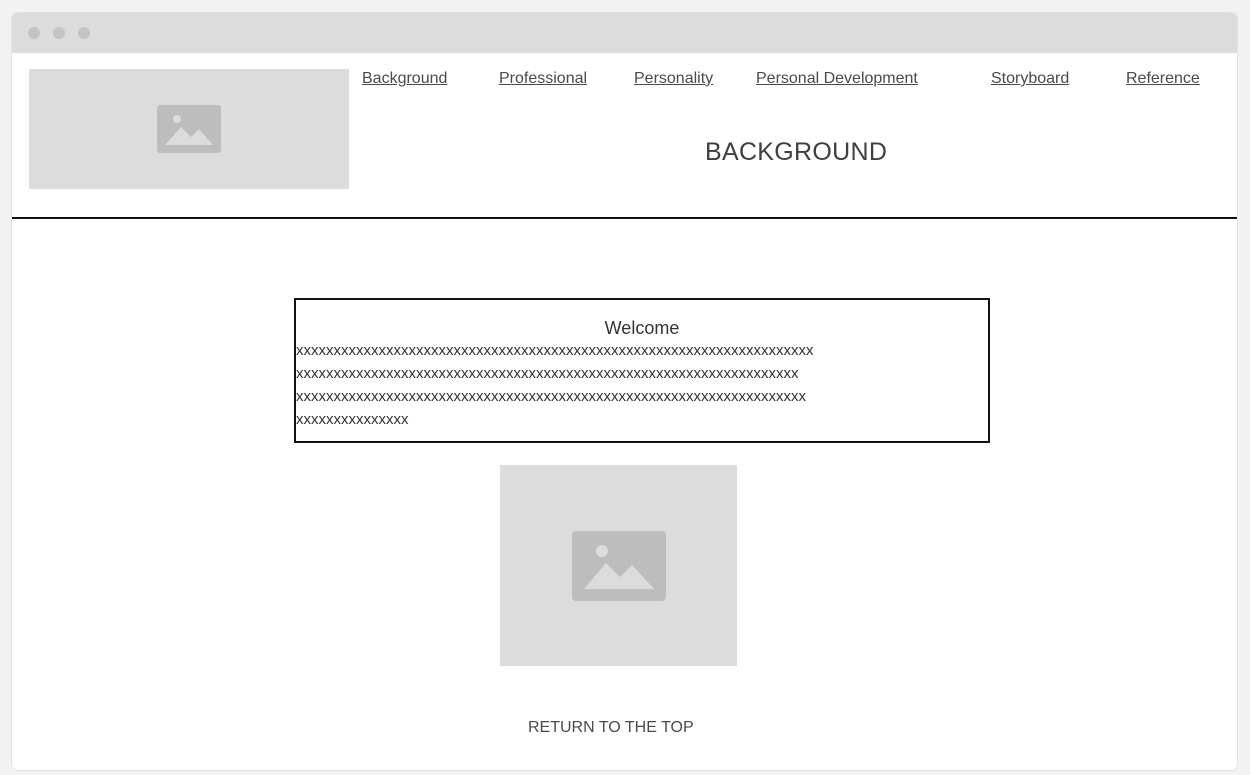 The height and width of the screenshot is (775, 1250). I want to click on return-to-top-link: RETURN TO THE TOP, so click(611, 728).